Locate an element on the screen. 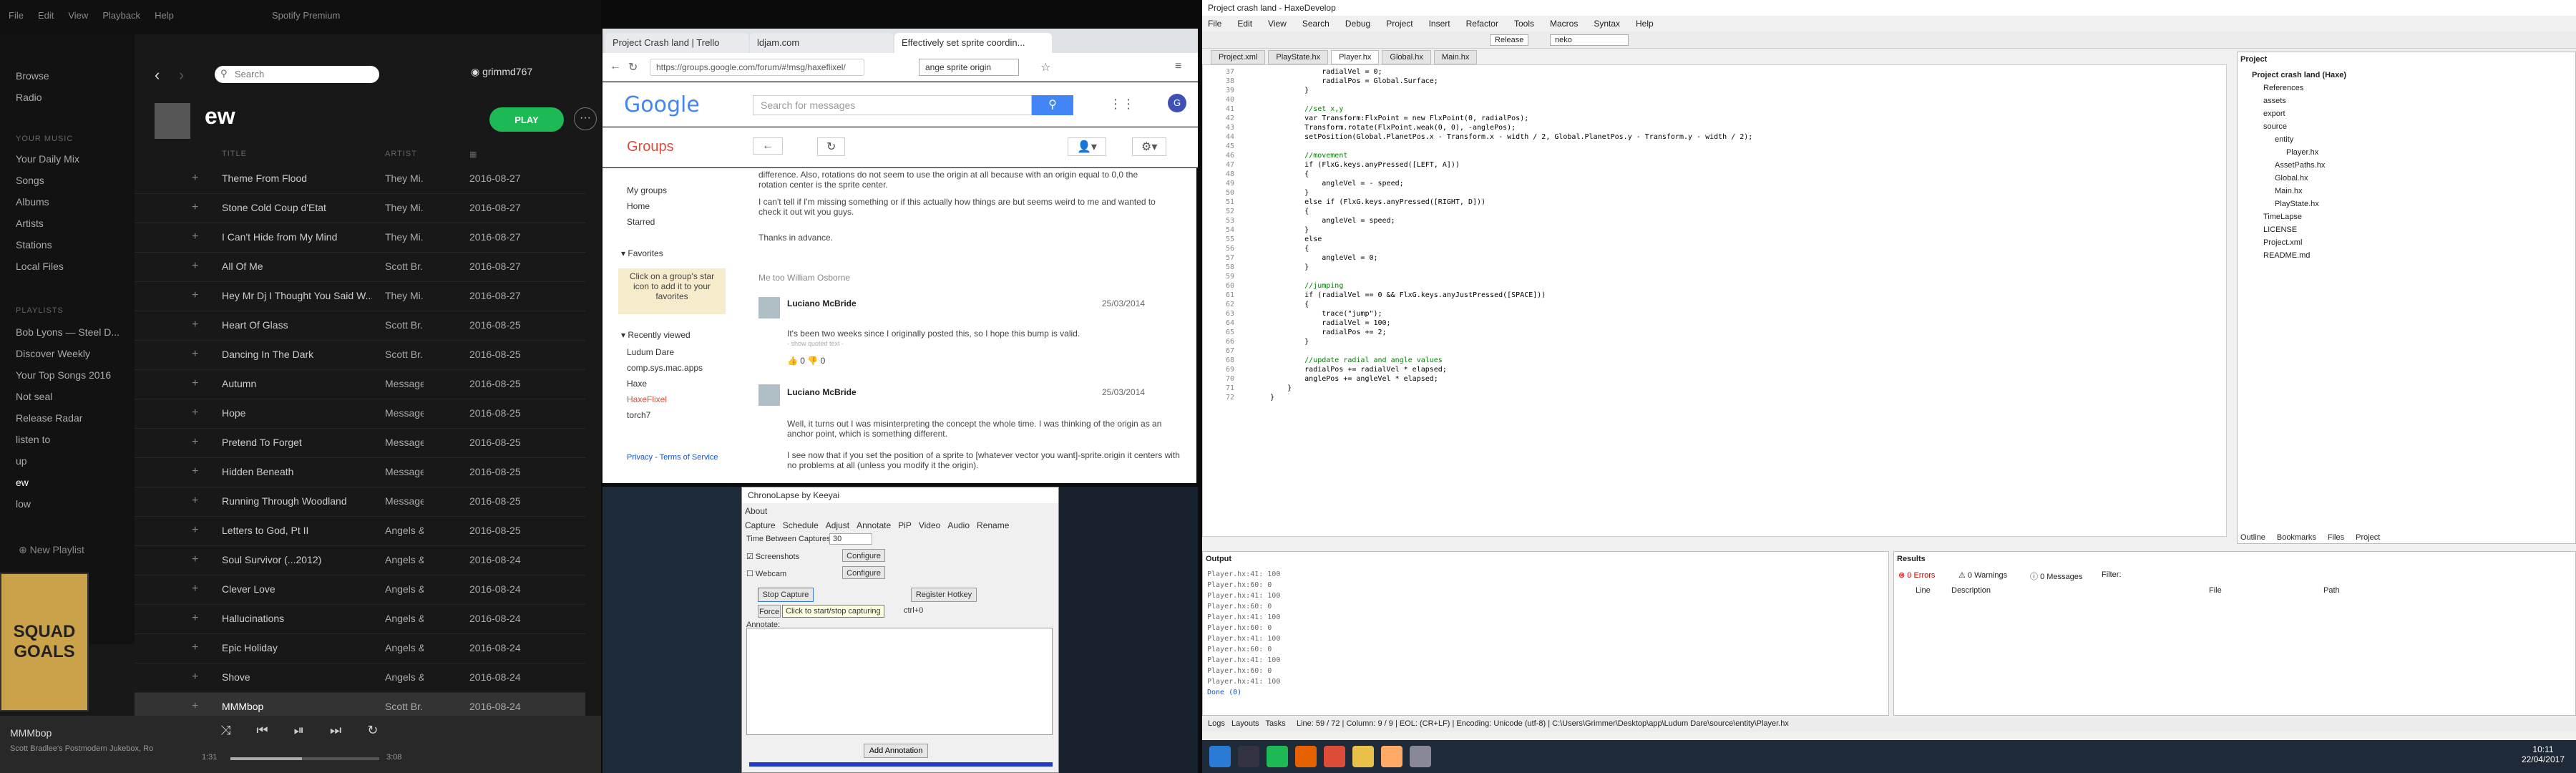 This screenshot has height=773, width=2576. add-annotation-button: Add Annotation is located at coordinates (896, 751).